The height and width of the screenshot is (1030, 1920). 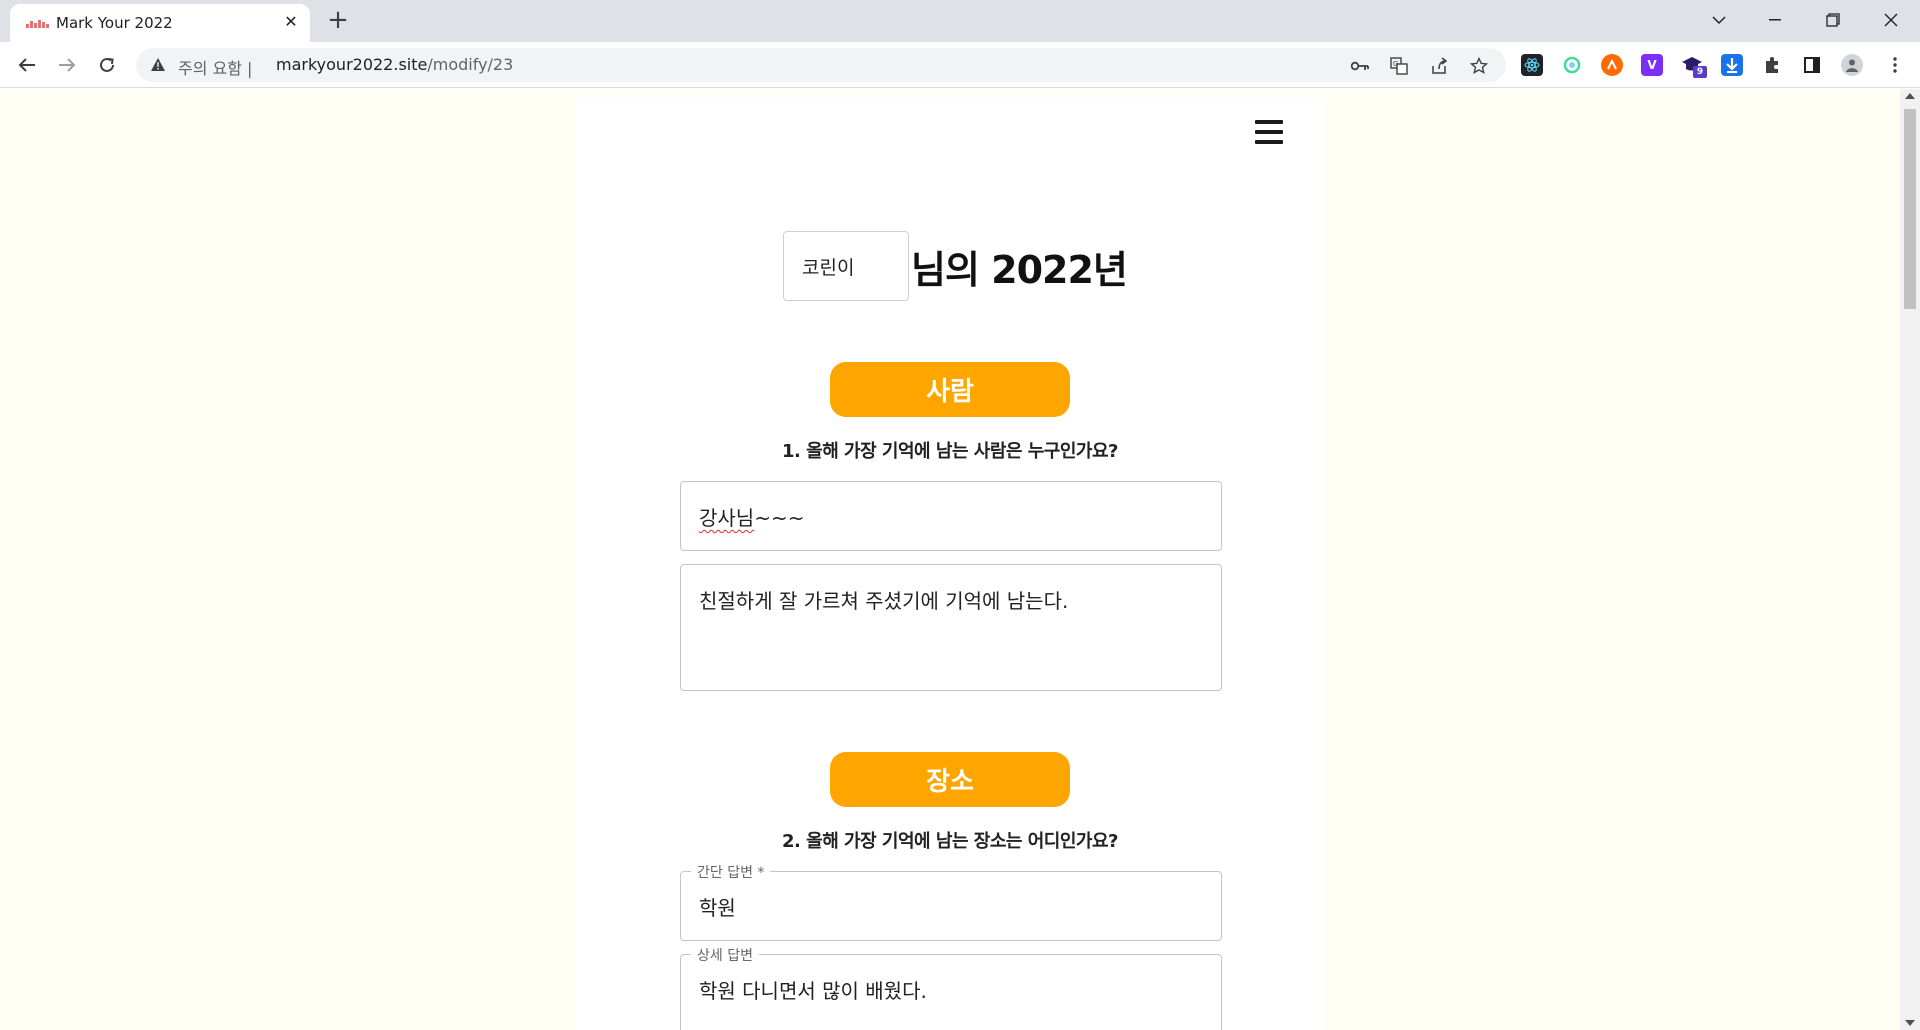 I want to click on place-detail-answer-value: 학원 다니면서 많이 배웠다., so click(x=813, y=991).